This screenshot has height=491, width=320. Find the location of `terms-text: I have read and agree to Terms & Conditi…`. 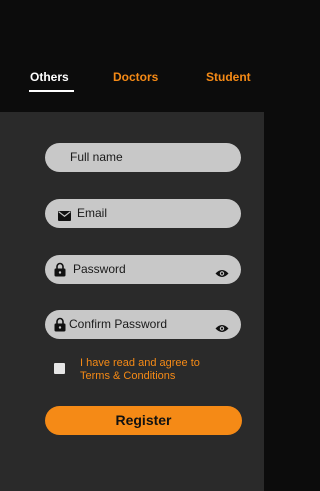

terms-text: I have read and agree to Terms & Conditi… is located at coordinates (140, 370).